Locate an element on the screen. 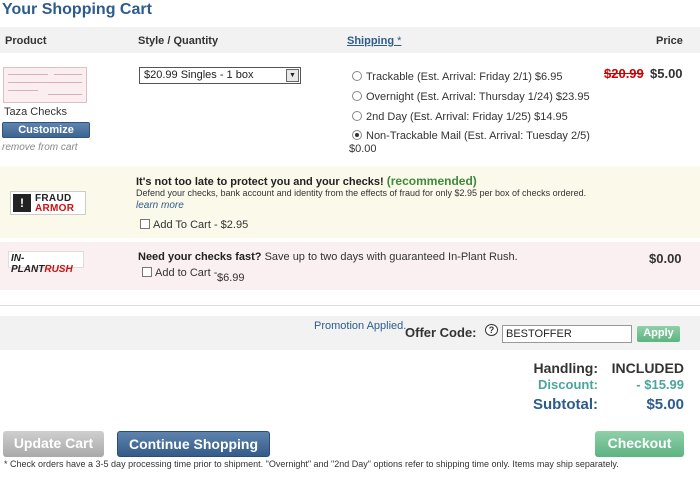 The width and height of the screenshot is (700, 484). promotion-applied-text: Promotion Applied. is located at coordinates (360, 326).